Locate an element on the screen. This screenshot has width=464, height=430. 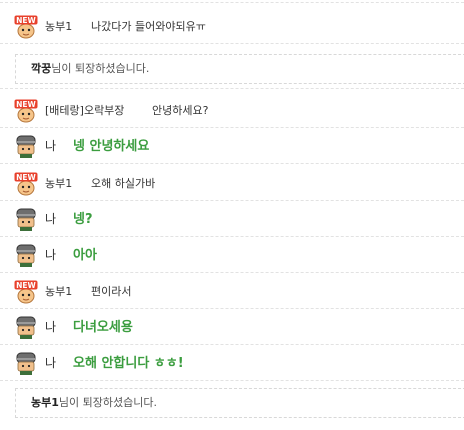
message-text: 오해 안합니다 ㅎㅎ! is located at coordinates (128, 363).